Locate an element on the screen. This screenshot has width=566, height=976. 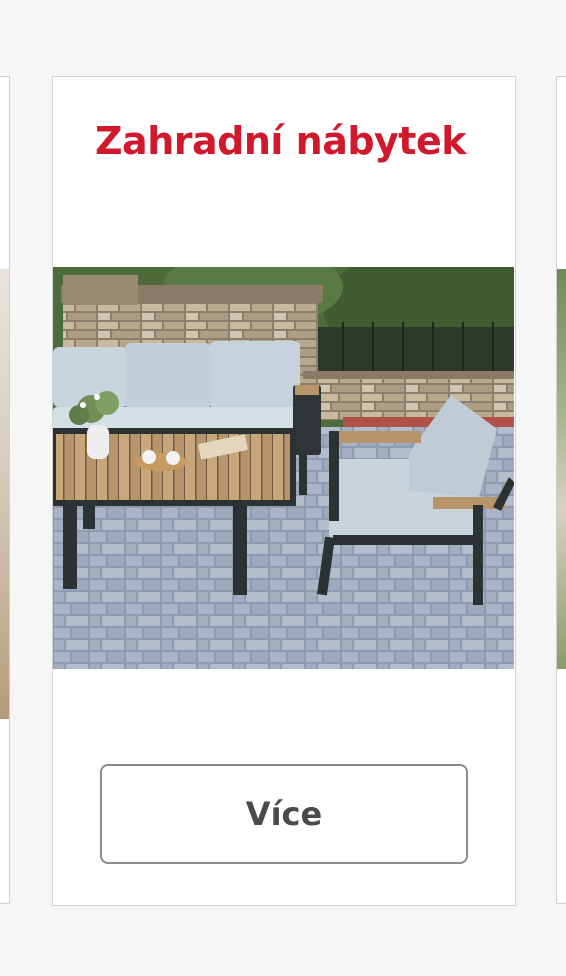
more-button: Více is located at coordinates (284, 814).